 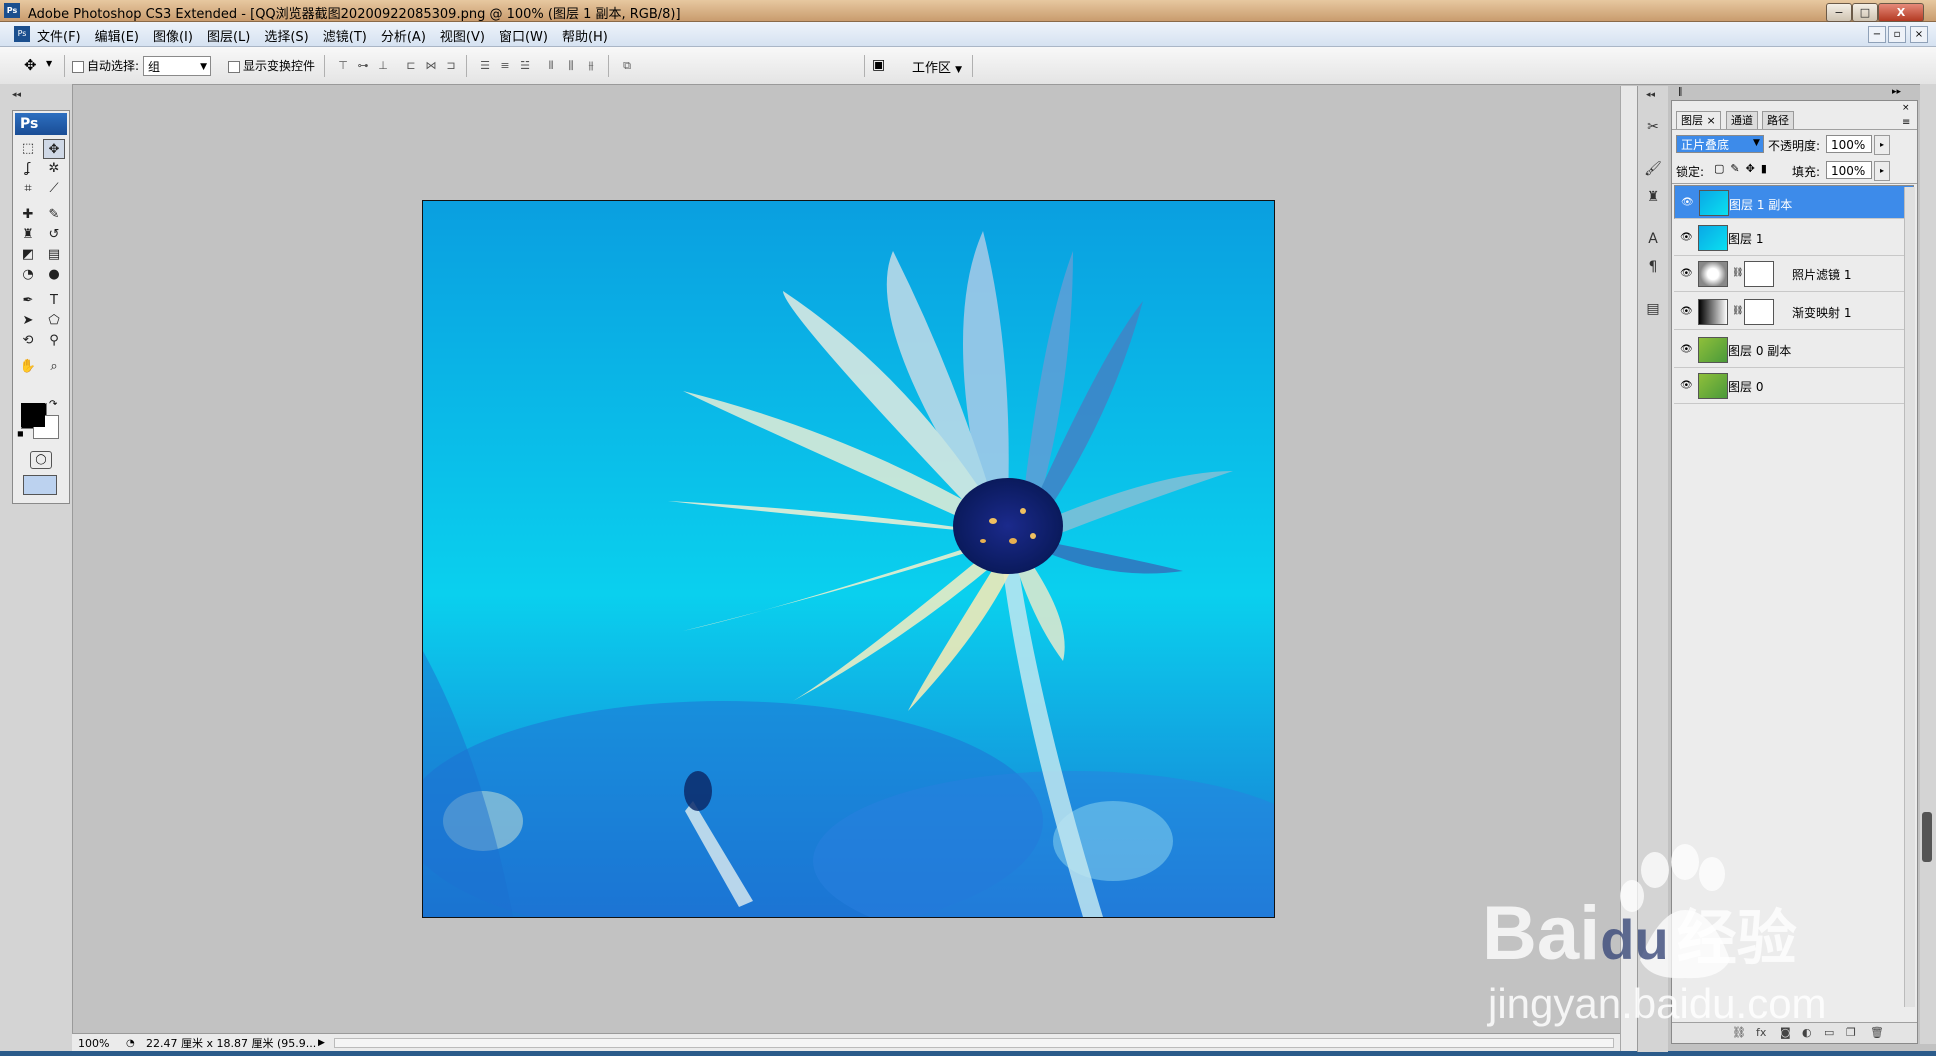 What do you see at coordinates (59, 35) in the screenshot?
I see `menu-file: 文件(F)` at bounding box center [59, 35].